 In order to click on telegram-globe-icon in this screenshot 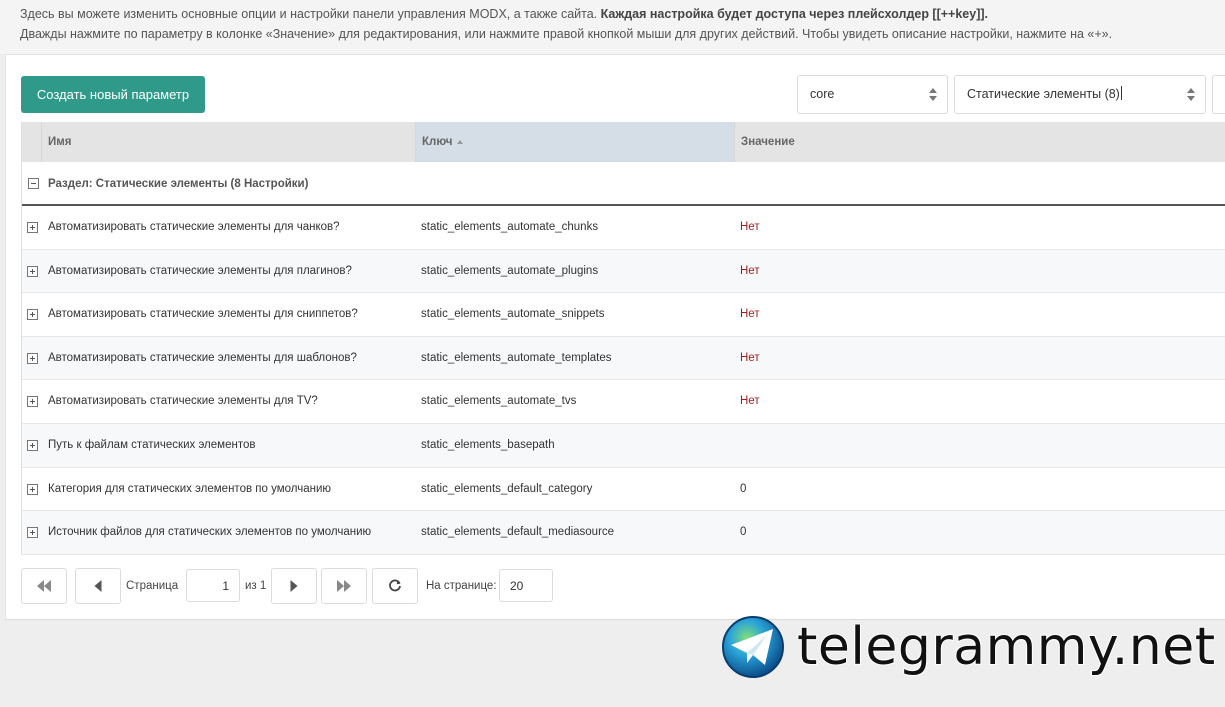, I will do `click(753, 647)`.